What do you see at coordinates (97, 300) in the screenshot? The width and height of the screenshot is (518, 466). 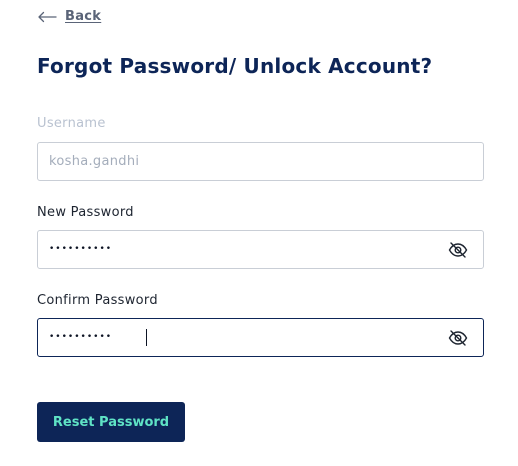 I see `confirm-password-label: Confirm Password` at bounding box center [97, 300].